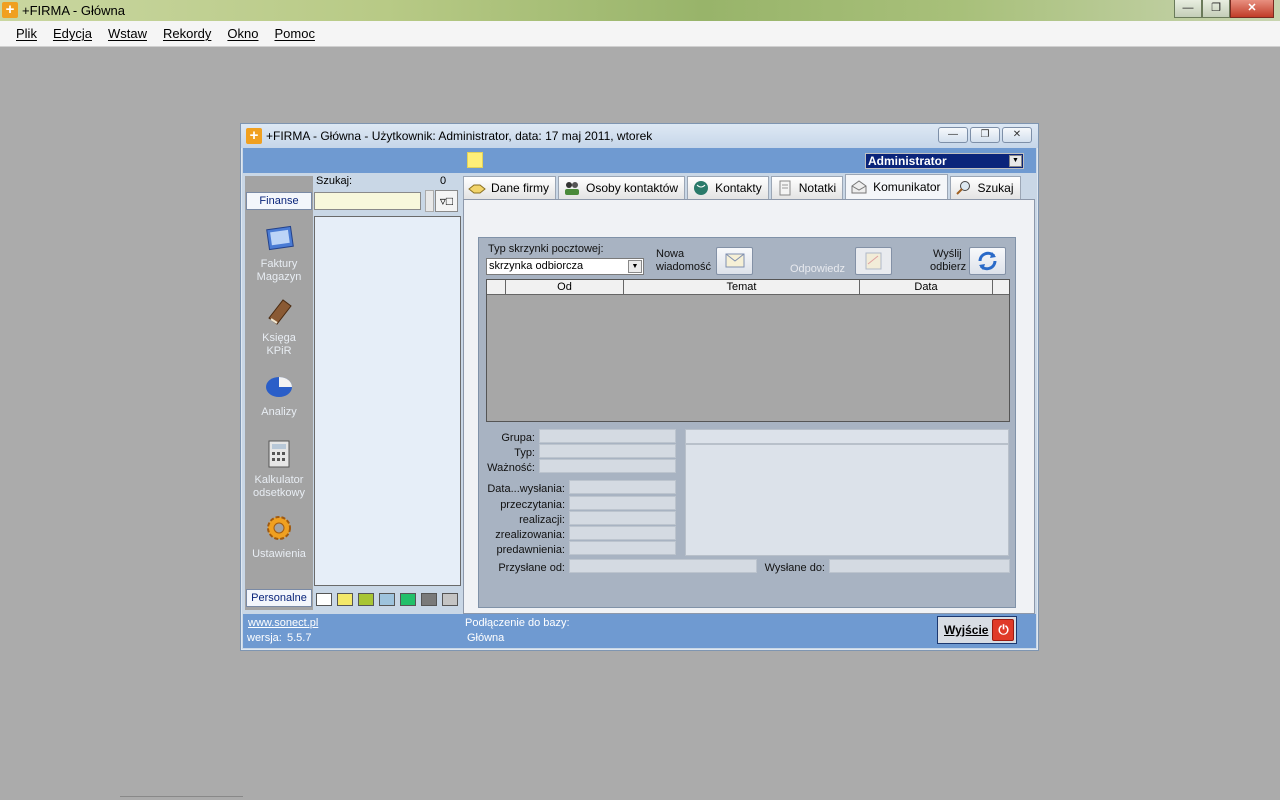 This screenshot has height=800, width=1280. What do you see at coordinates (742, 287) in the screenshot?
I see `column-header-subject: Temat` at bounding box center [742, 287].